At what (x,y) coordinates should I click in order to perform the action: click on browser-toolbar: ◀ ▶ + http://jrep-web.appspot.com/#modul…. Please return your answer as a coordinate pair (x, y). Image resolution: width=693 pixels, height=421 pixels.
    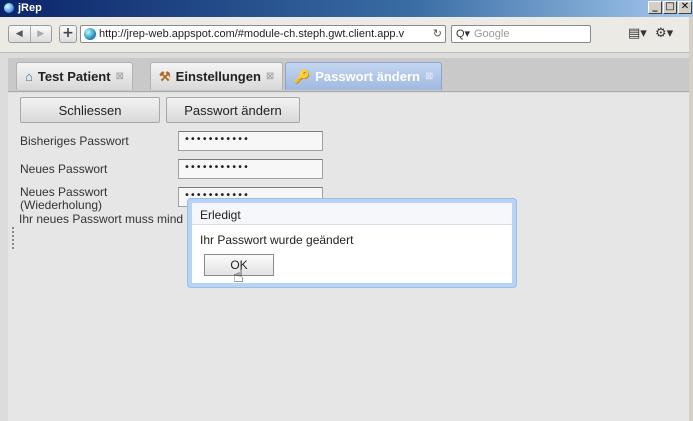
    Looking at the image, I should click on (346, 35).